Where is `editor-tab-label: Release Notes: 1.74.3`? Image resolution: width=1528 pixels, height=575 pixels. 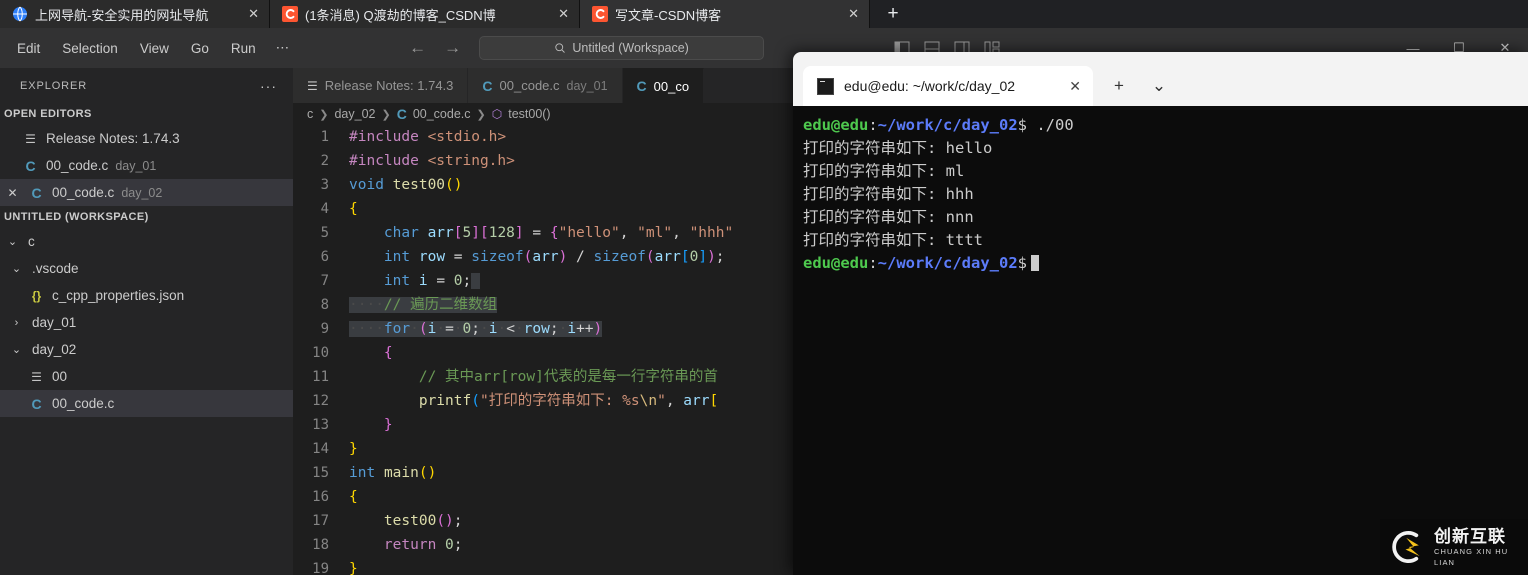 editor-tab-label: Release Notes: 1.74.3 is located at coordinates (389, 85).